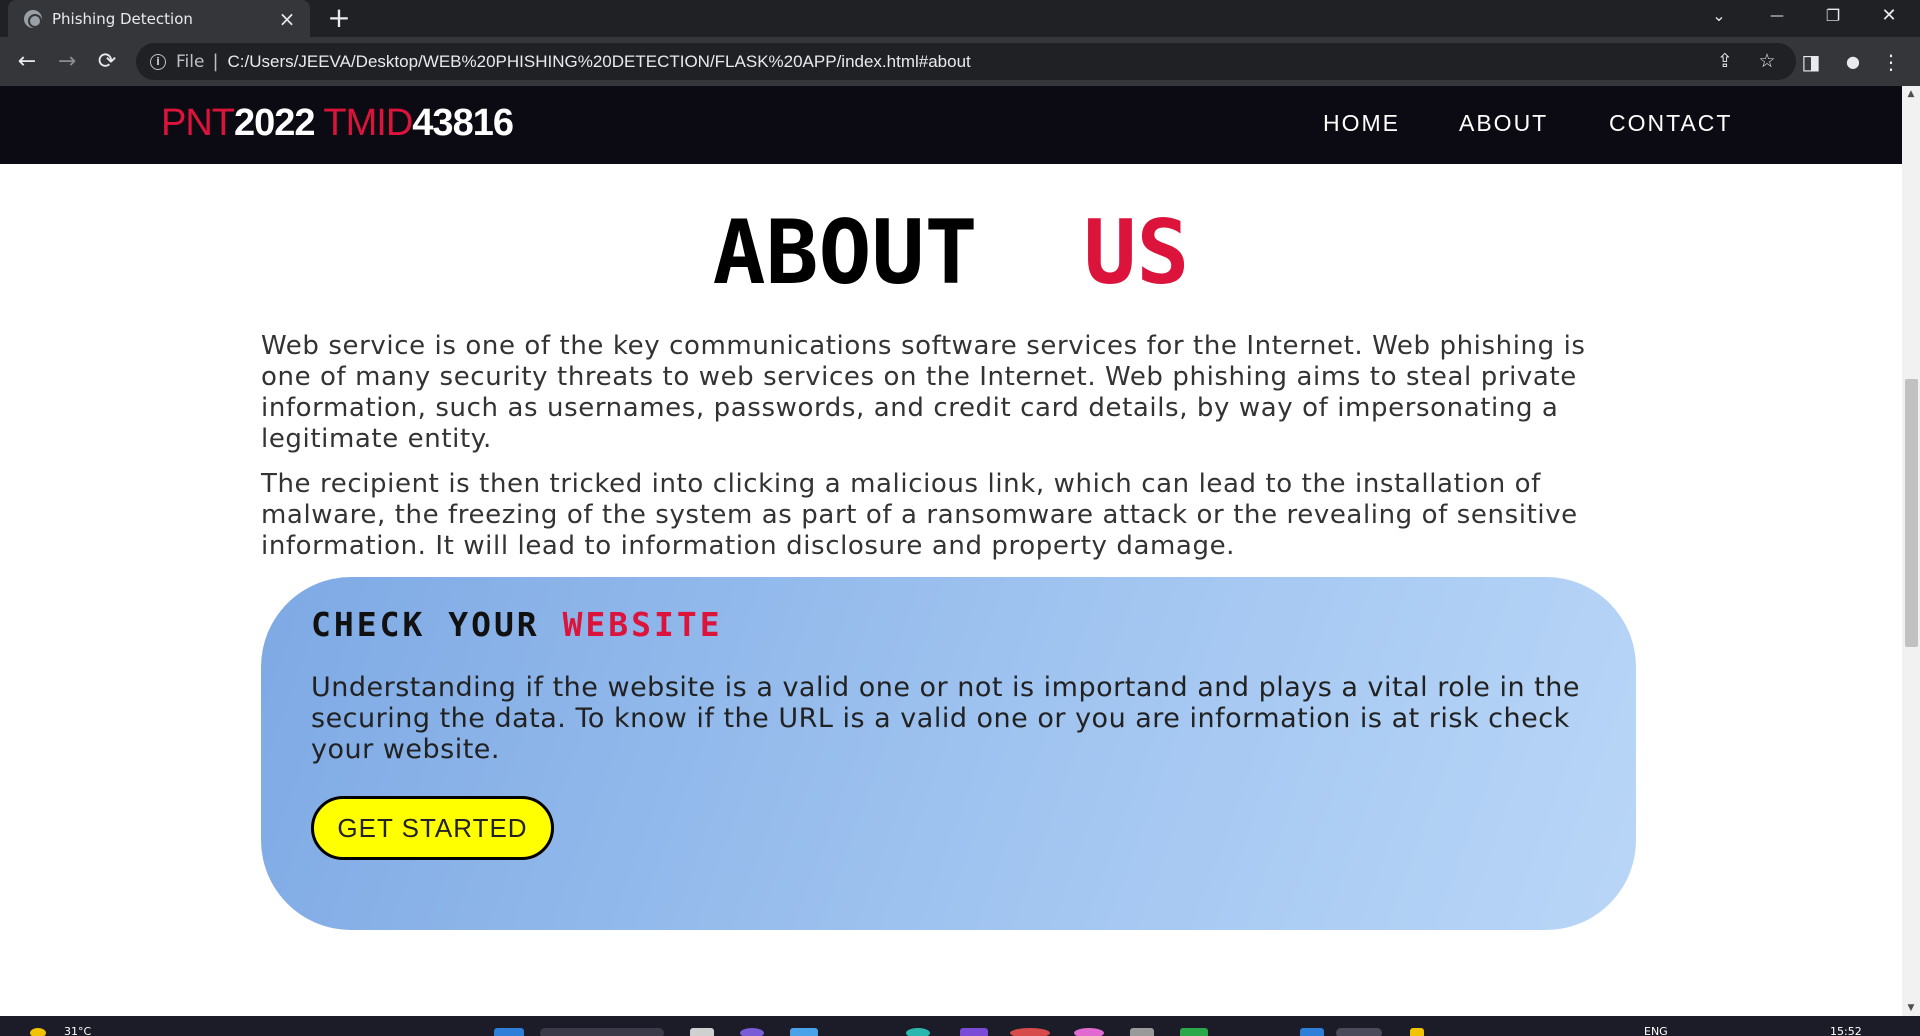 Image resolution: width=1920 pixels, height=1036 pixels. I want to click on card-title-accent: WEBSITE, so click(642, 624).